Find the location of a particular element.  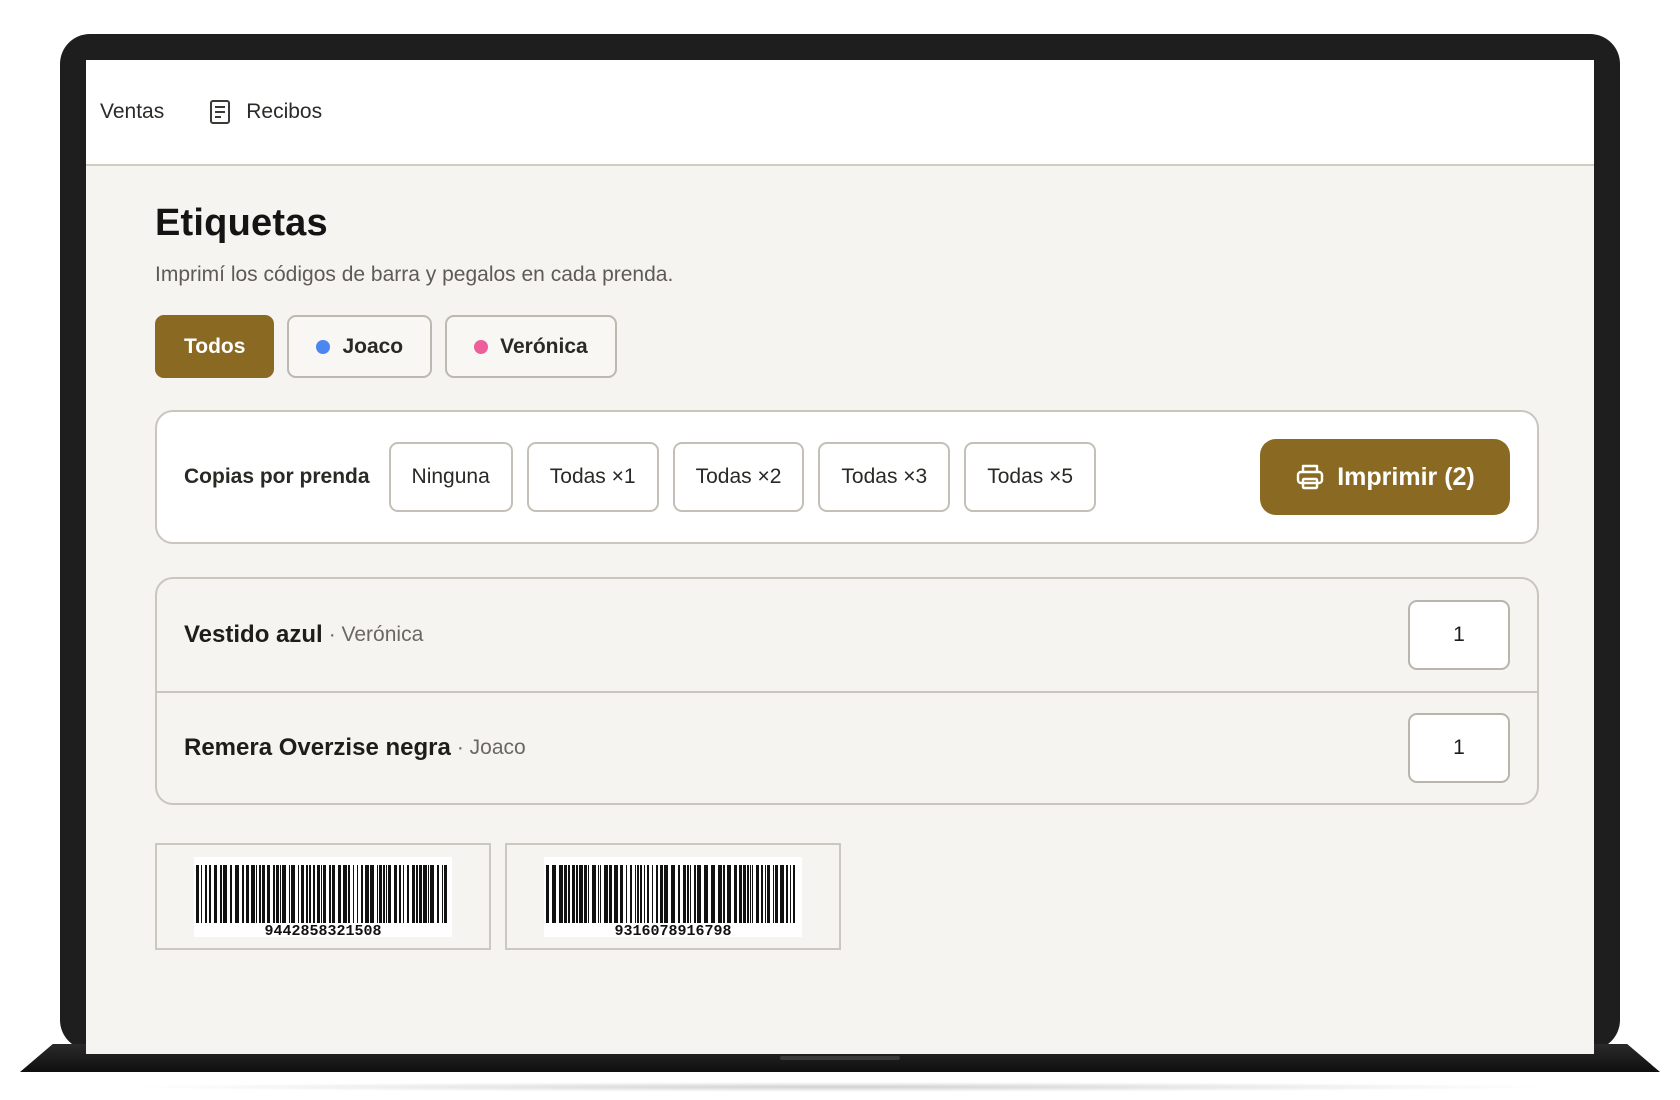

print-button: Imprimir (2) is located at coordinates (1385, 477).